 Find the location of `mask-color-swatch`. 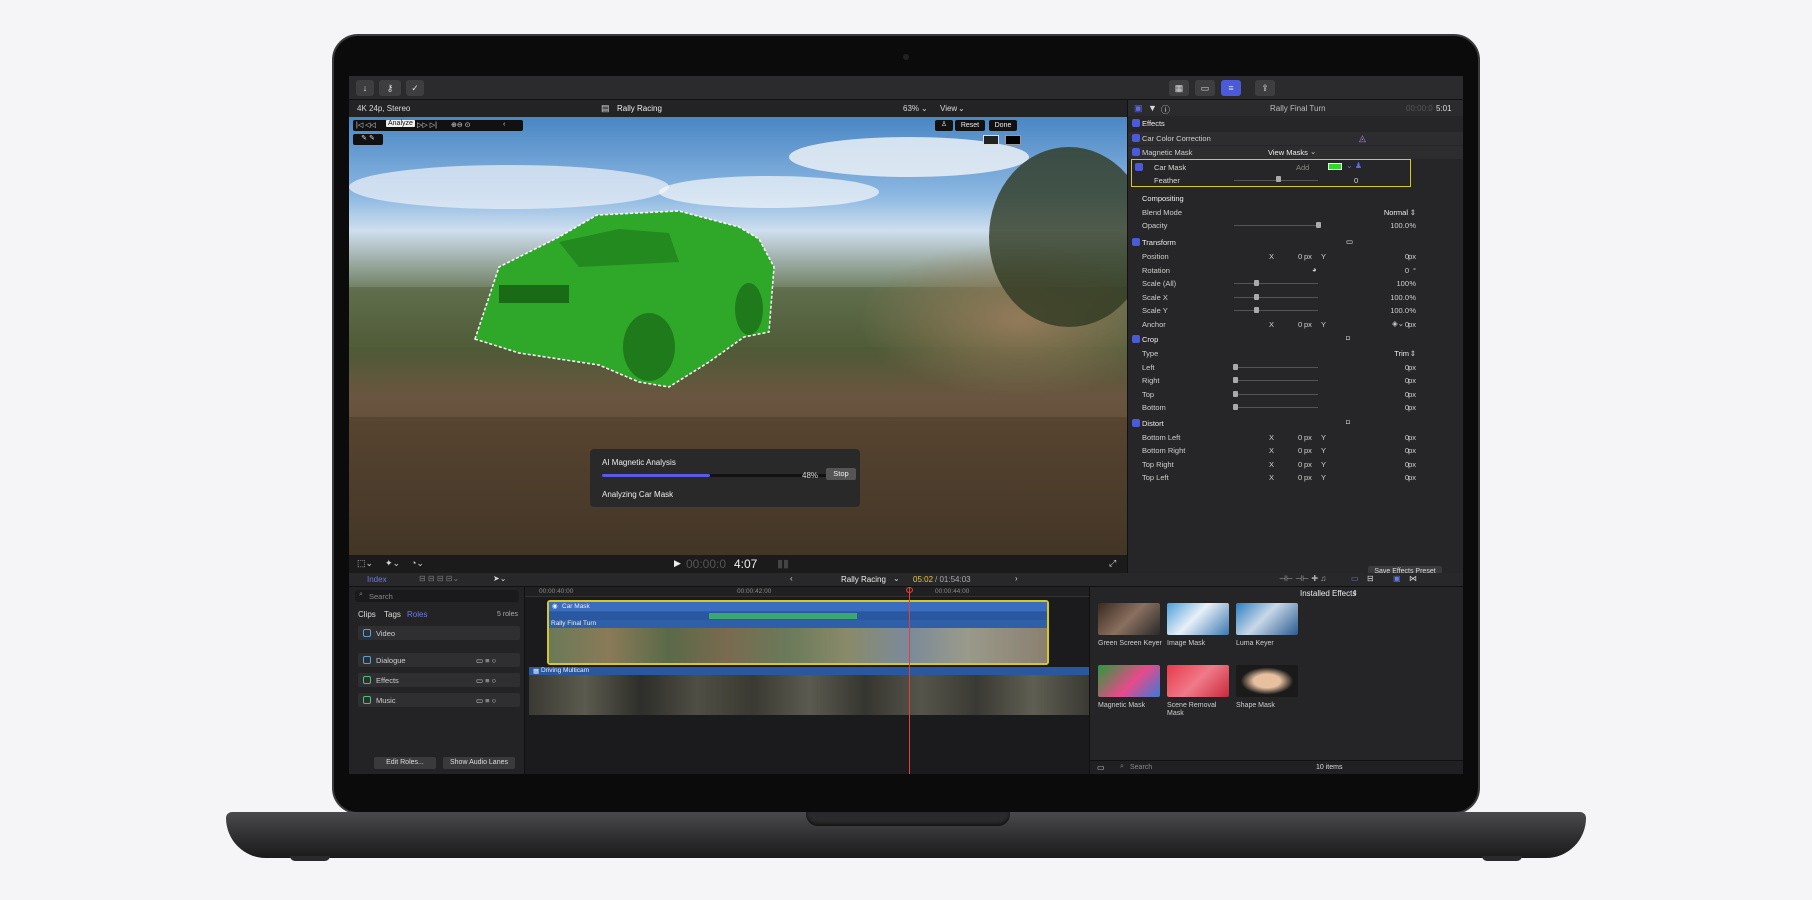

mask-color-swatch is located at coordinates (1335, 166).